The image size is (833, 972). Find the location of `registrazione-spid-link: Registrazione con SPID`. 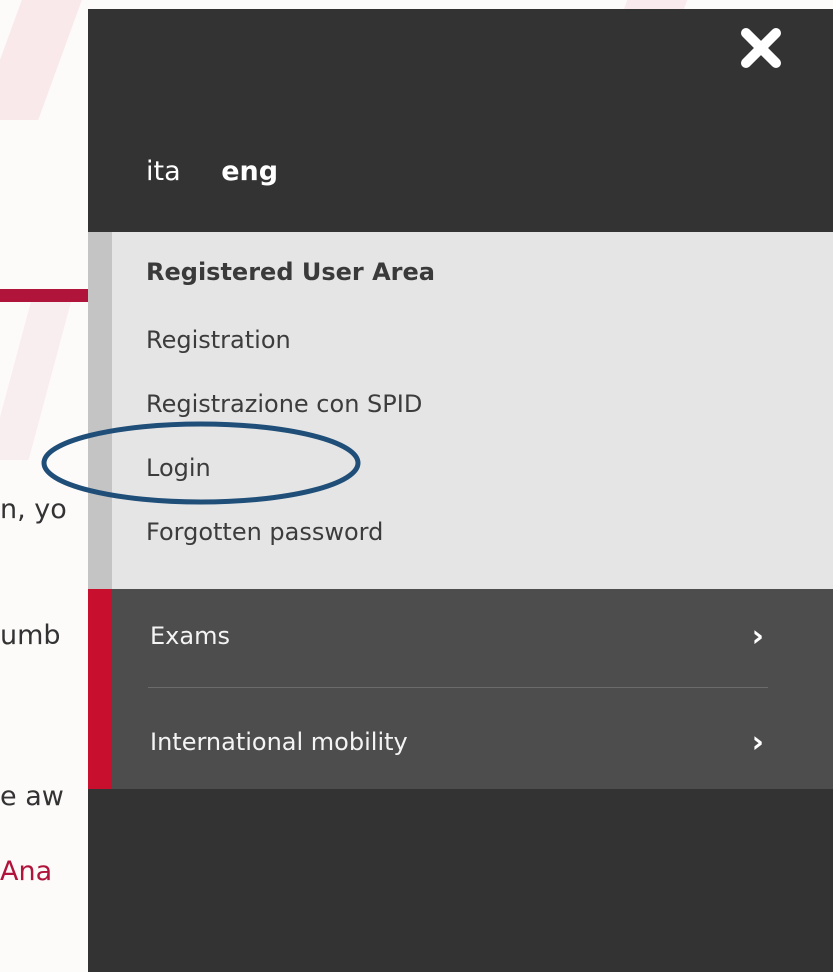

registrazione-spid-link: Registrazione con SPID is located at coordinates (284, 404).